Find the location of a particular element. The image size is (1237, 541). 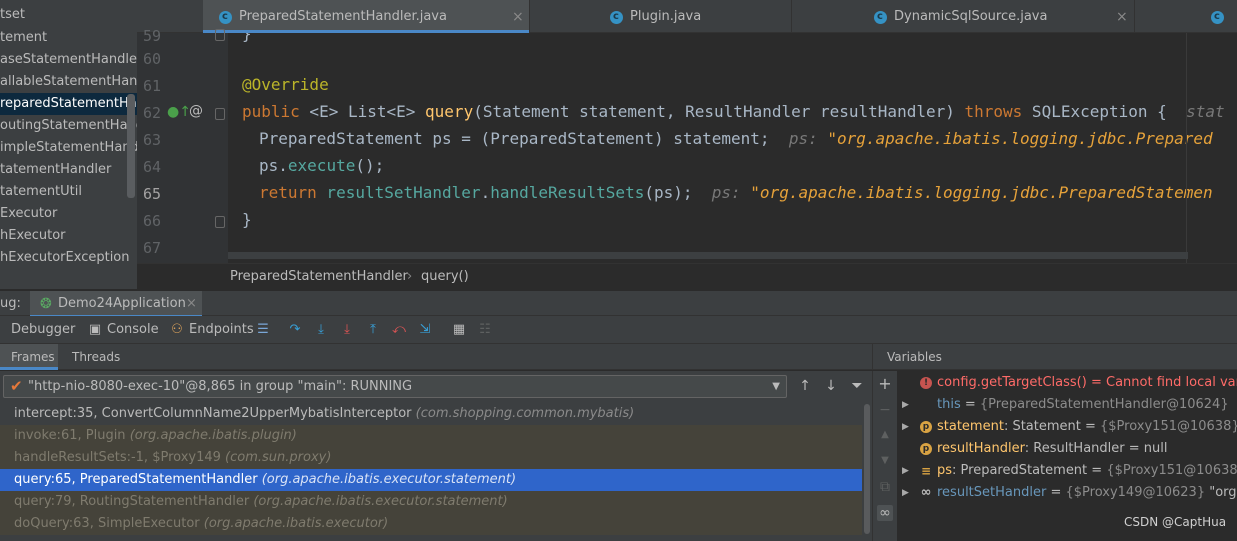

editor-gutter: 59 60 61 62 63 64 65 66 67 ●↑ @ is located at coordinates (182, 145).